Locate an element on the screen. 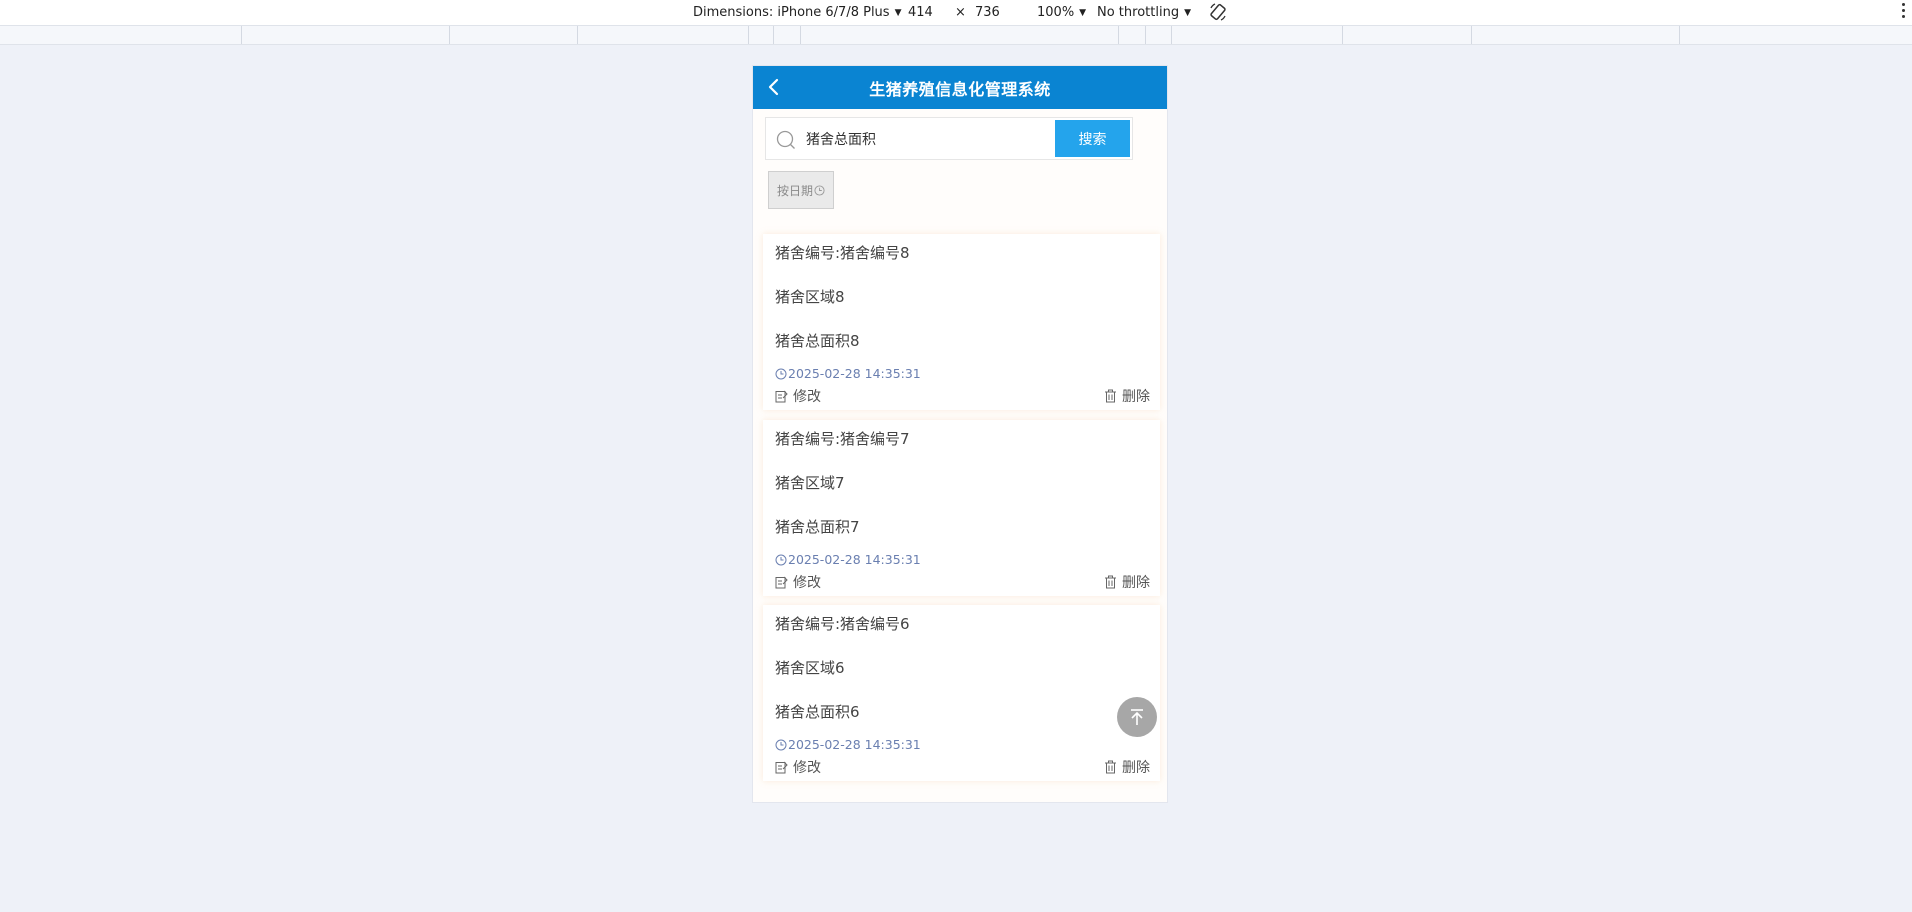  viewport-width-input: 414 is located at coordinates (920, 12).